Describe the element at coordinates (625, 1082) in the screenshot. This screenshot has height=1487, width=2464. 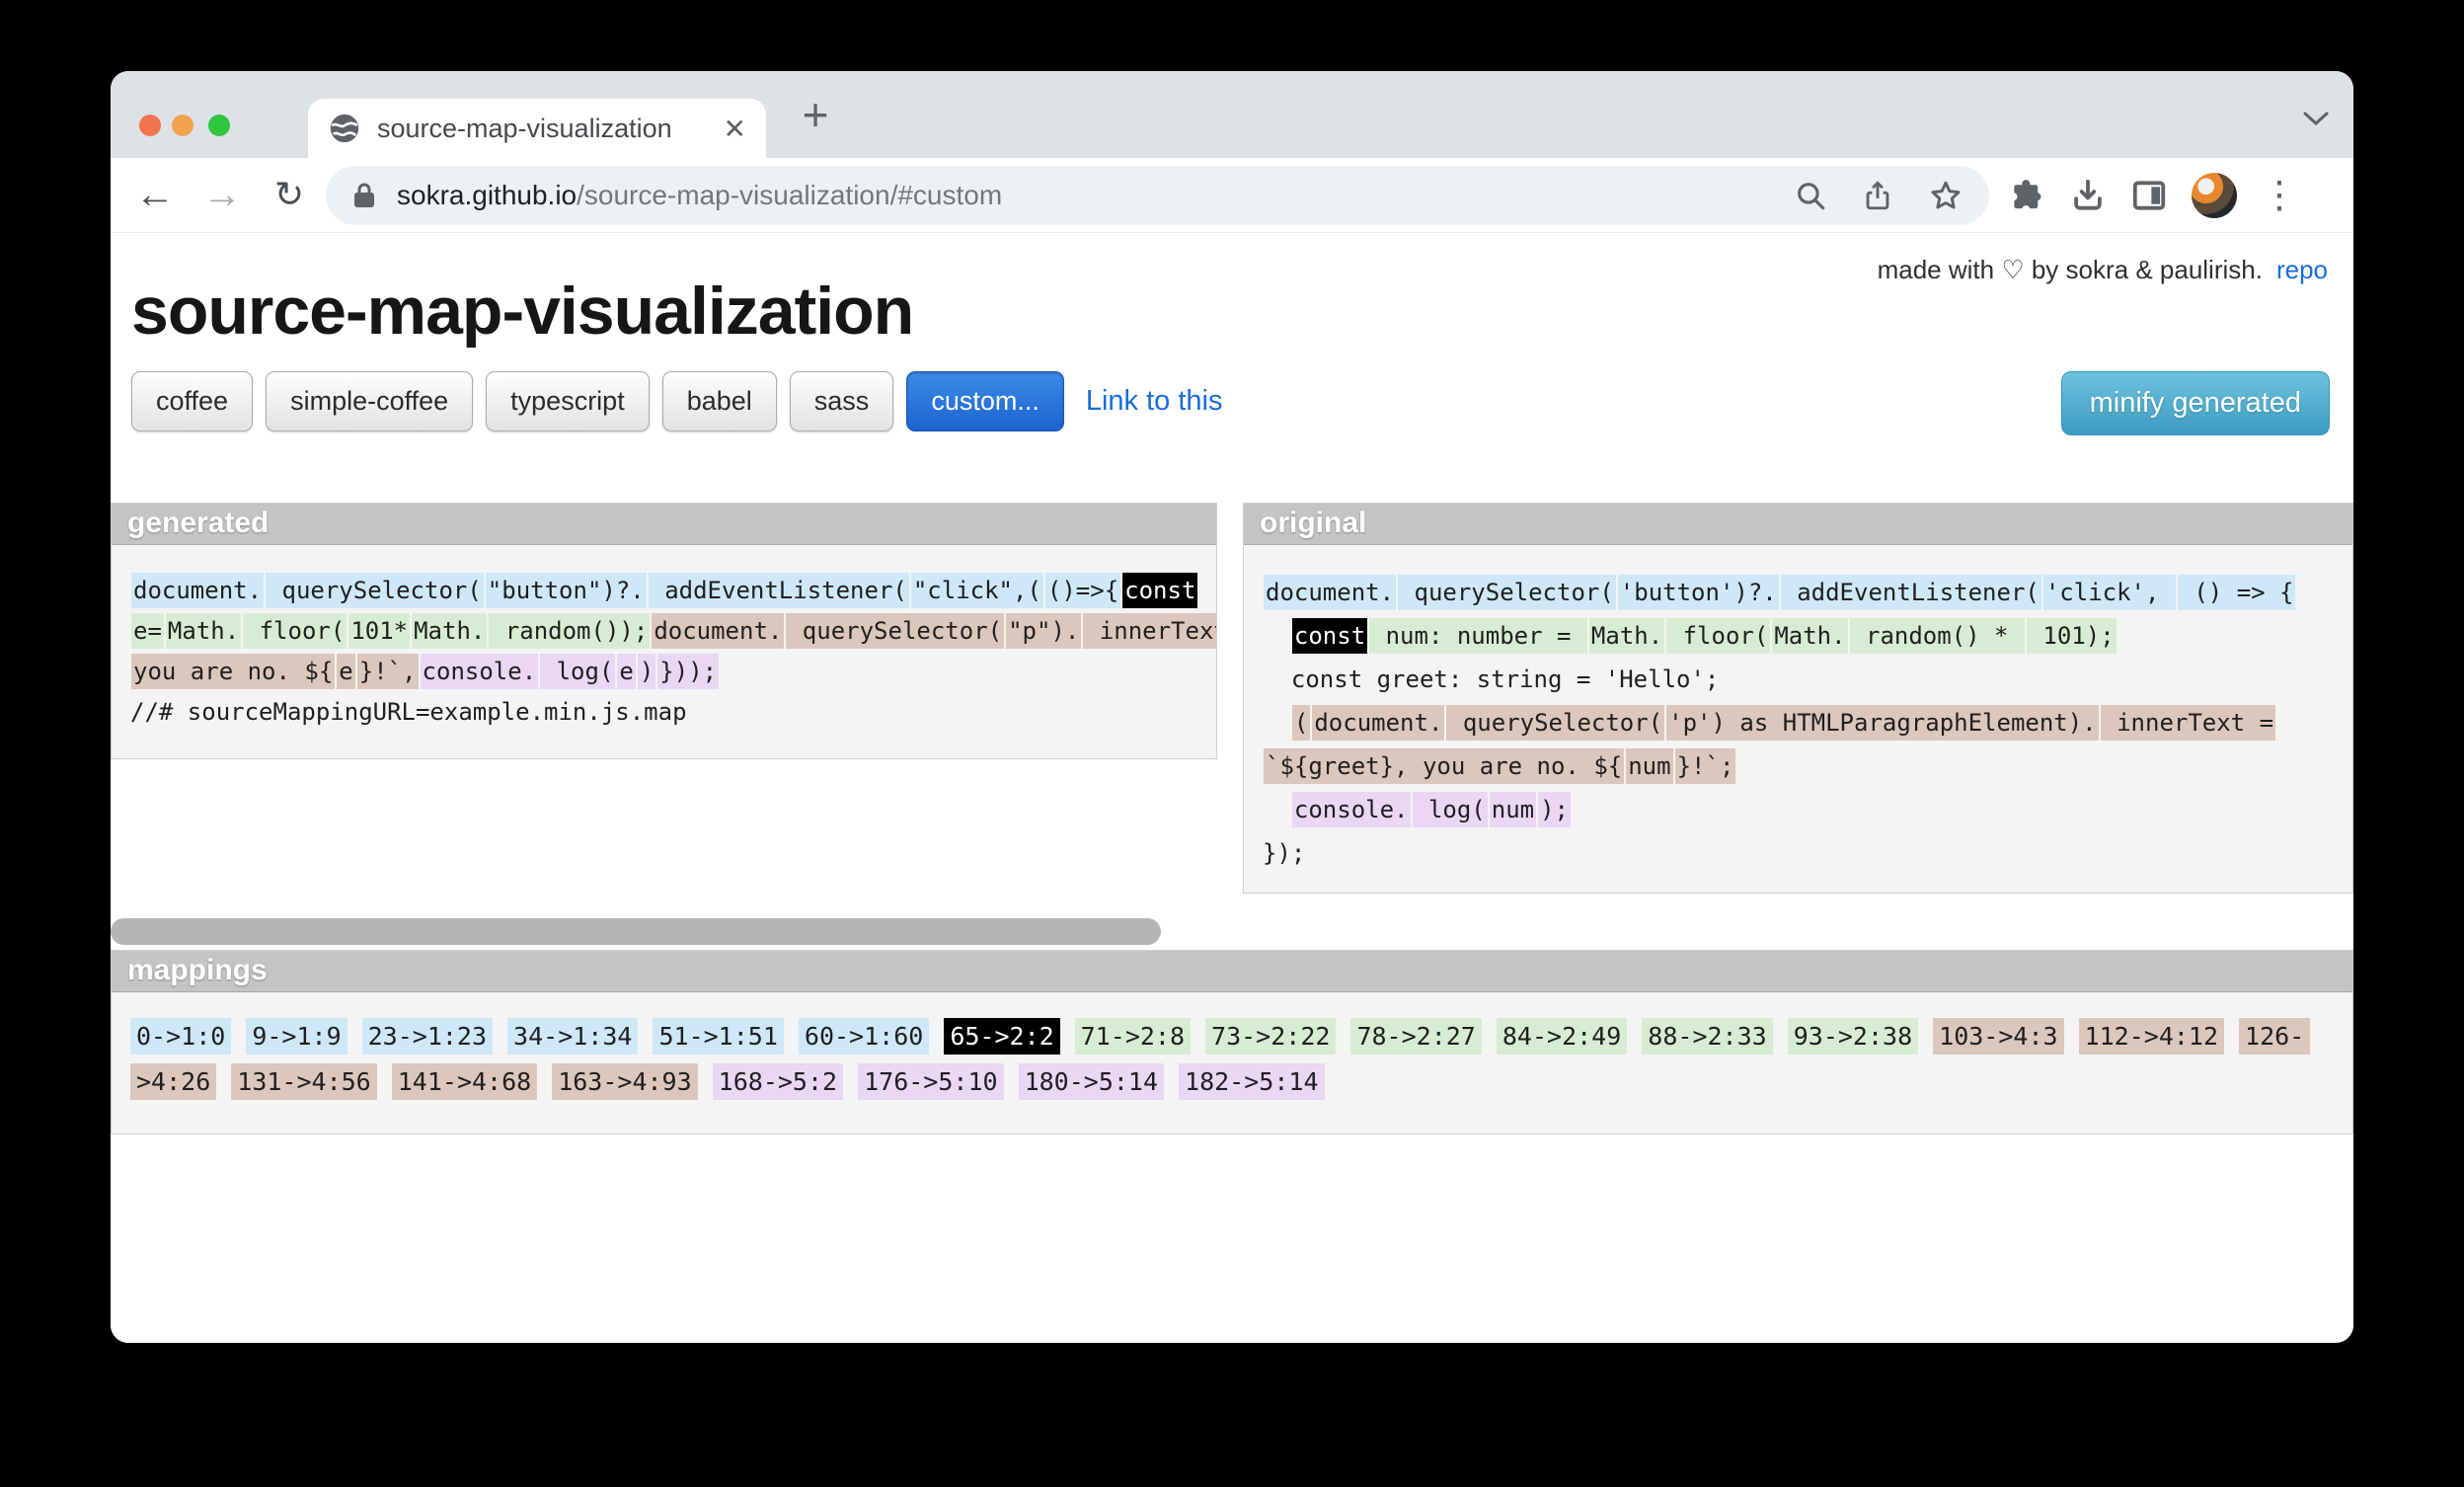
I see `mapping-item: 163->4:93` at that location.